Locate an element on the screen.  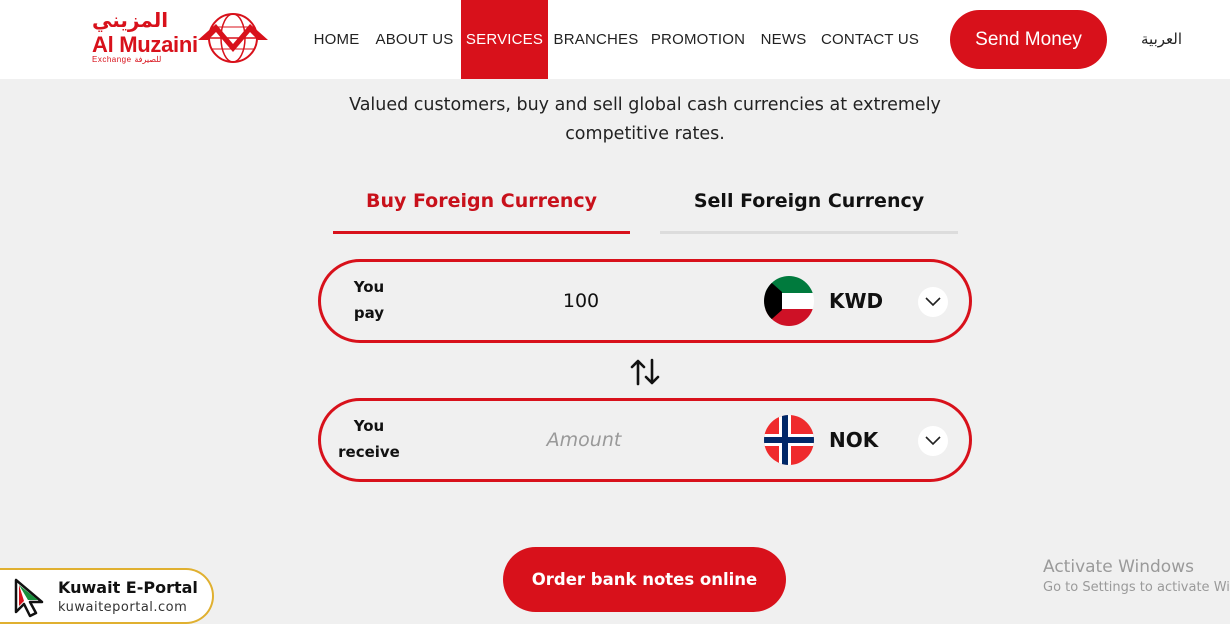
kuwait-eportal-watermark: Kuwait E-Portal kuwaiteportal.com is located at coordinates (107, 596).